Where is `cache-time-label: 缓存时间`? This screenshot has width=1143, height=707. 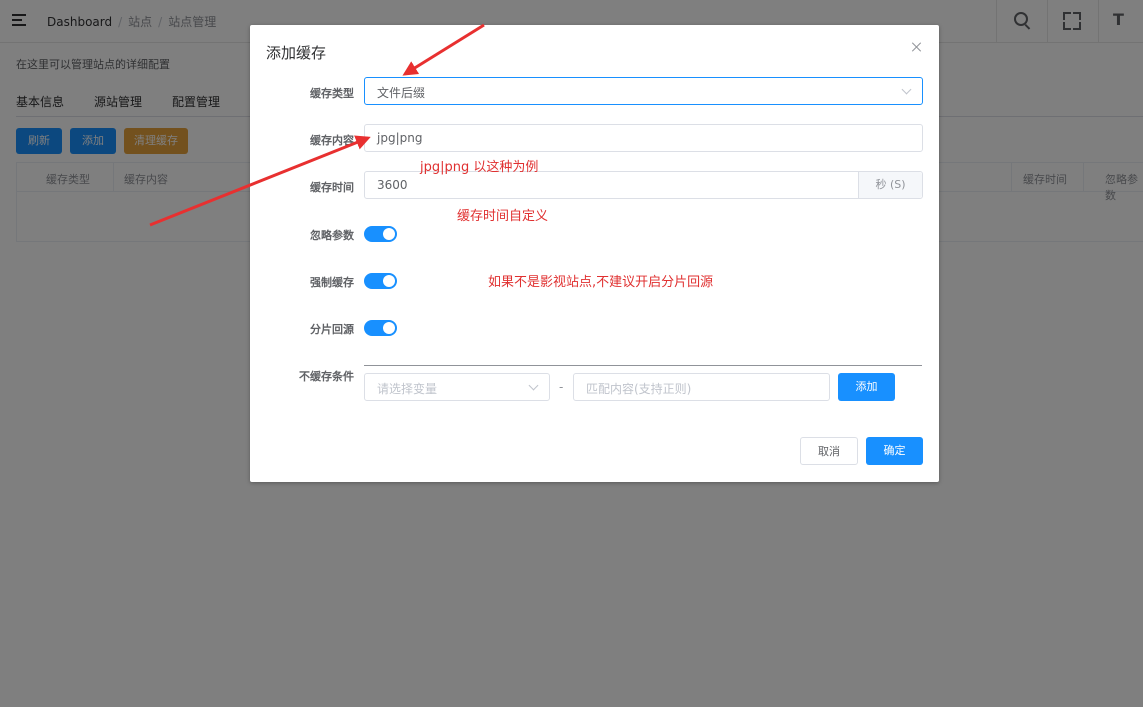
cache-time-label: 缓存时间 is located at coordinates (332, 187).